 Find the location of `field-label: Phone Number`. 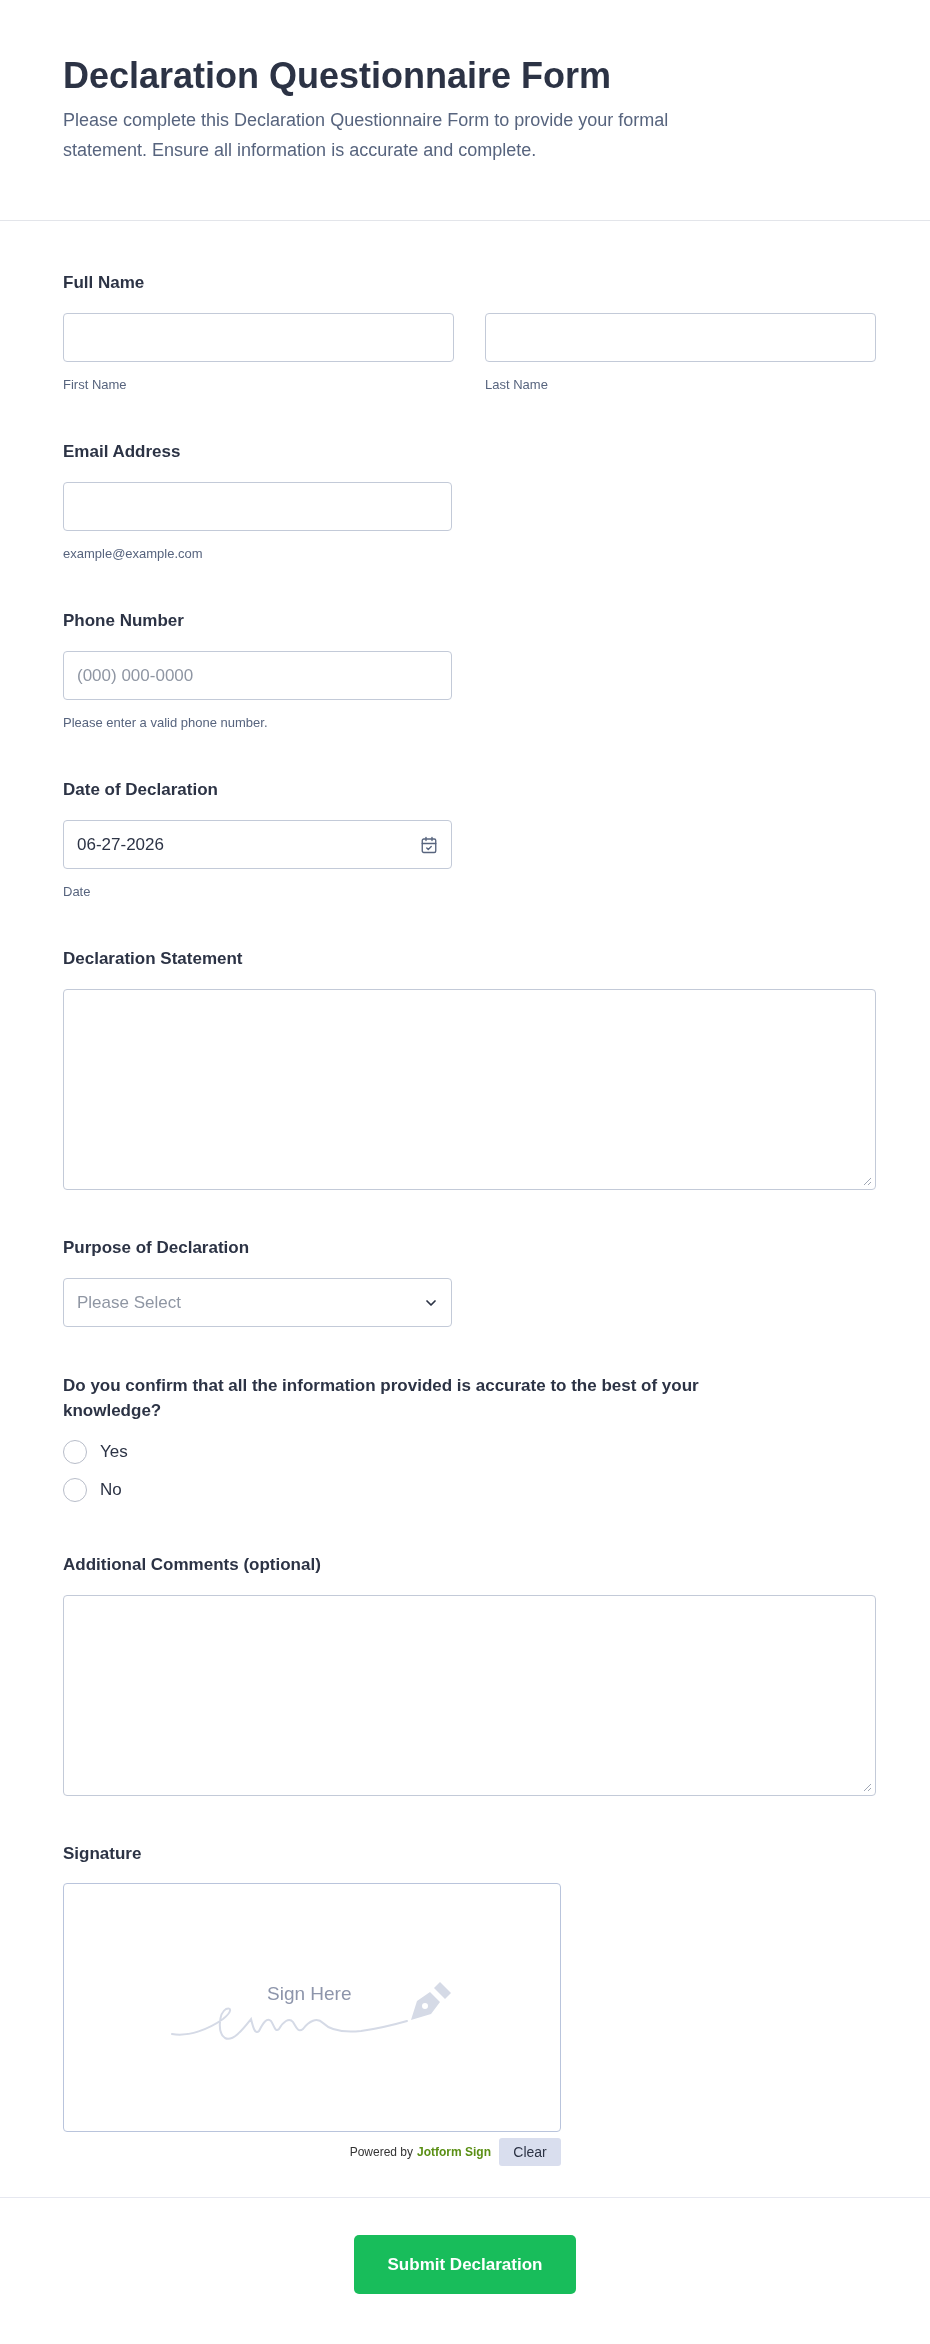

field-label: Phone Number is located at coordinates (123, 621).